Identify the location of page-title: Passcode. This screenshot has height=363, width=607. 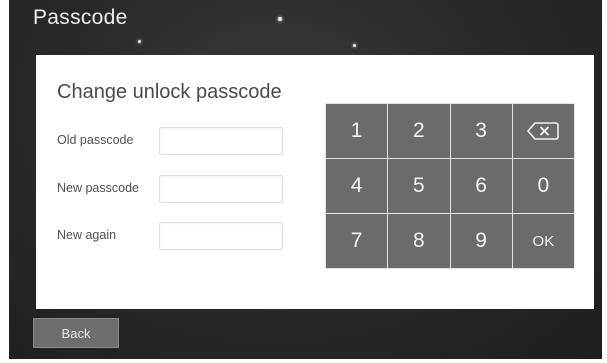
(80, 17).